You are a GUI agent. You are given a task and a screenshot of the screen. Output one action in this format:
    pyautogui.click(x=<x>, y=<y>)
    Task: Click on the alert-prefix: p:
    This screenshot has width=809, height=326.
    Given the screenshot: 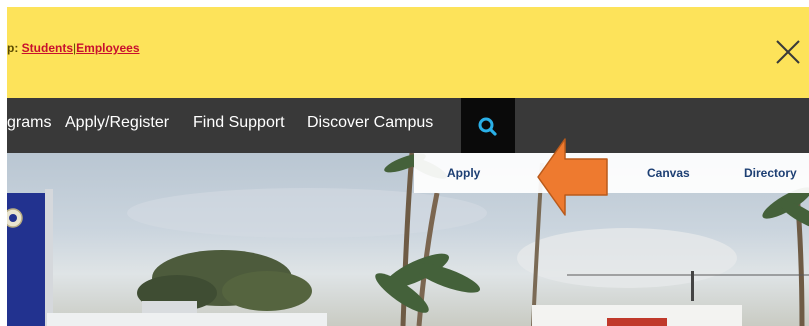 What is the action you would take?
    pyautogui.click(x=14, y=48)
    